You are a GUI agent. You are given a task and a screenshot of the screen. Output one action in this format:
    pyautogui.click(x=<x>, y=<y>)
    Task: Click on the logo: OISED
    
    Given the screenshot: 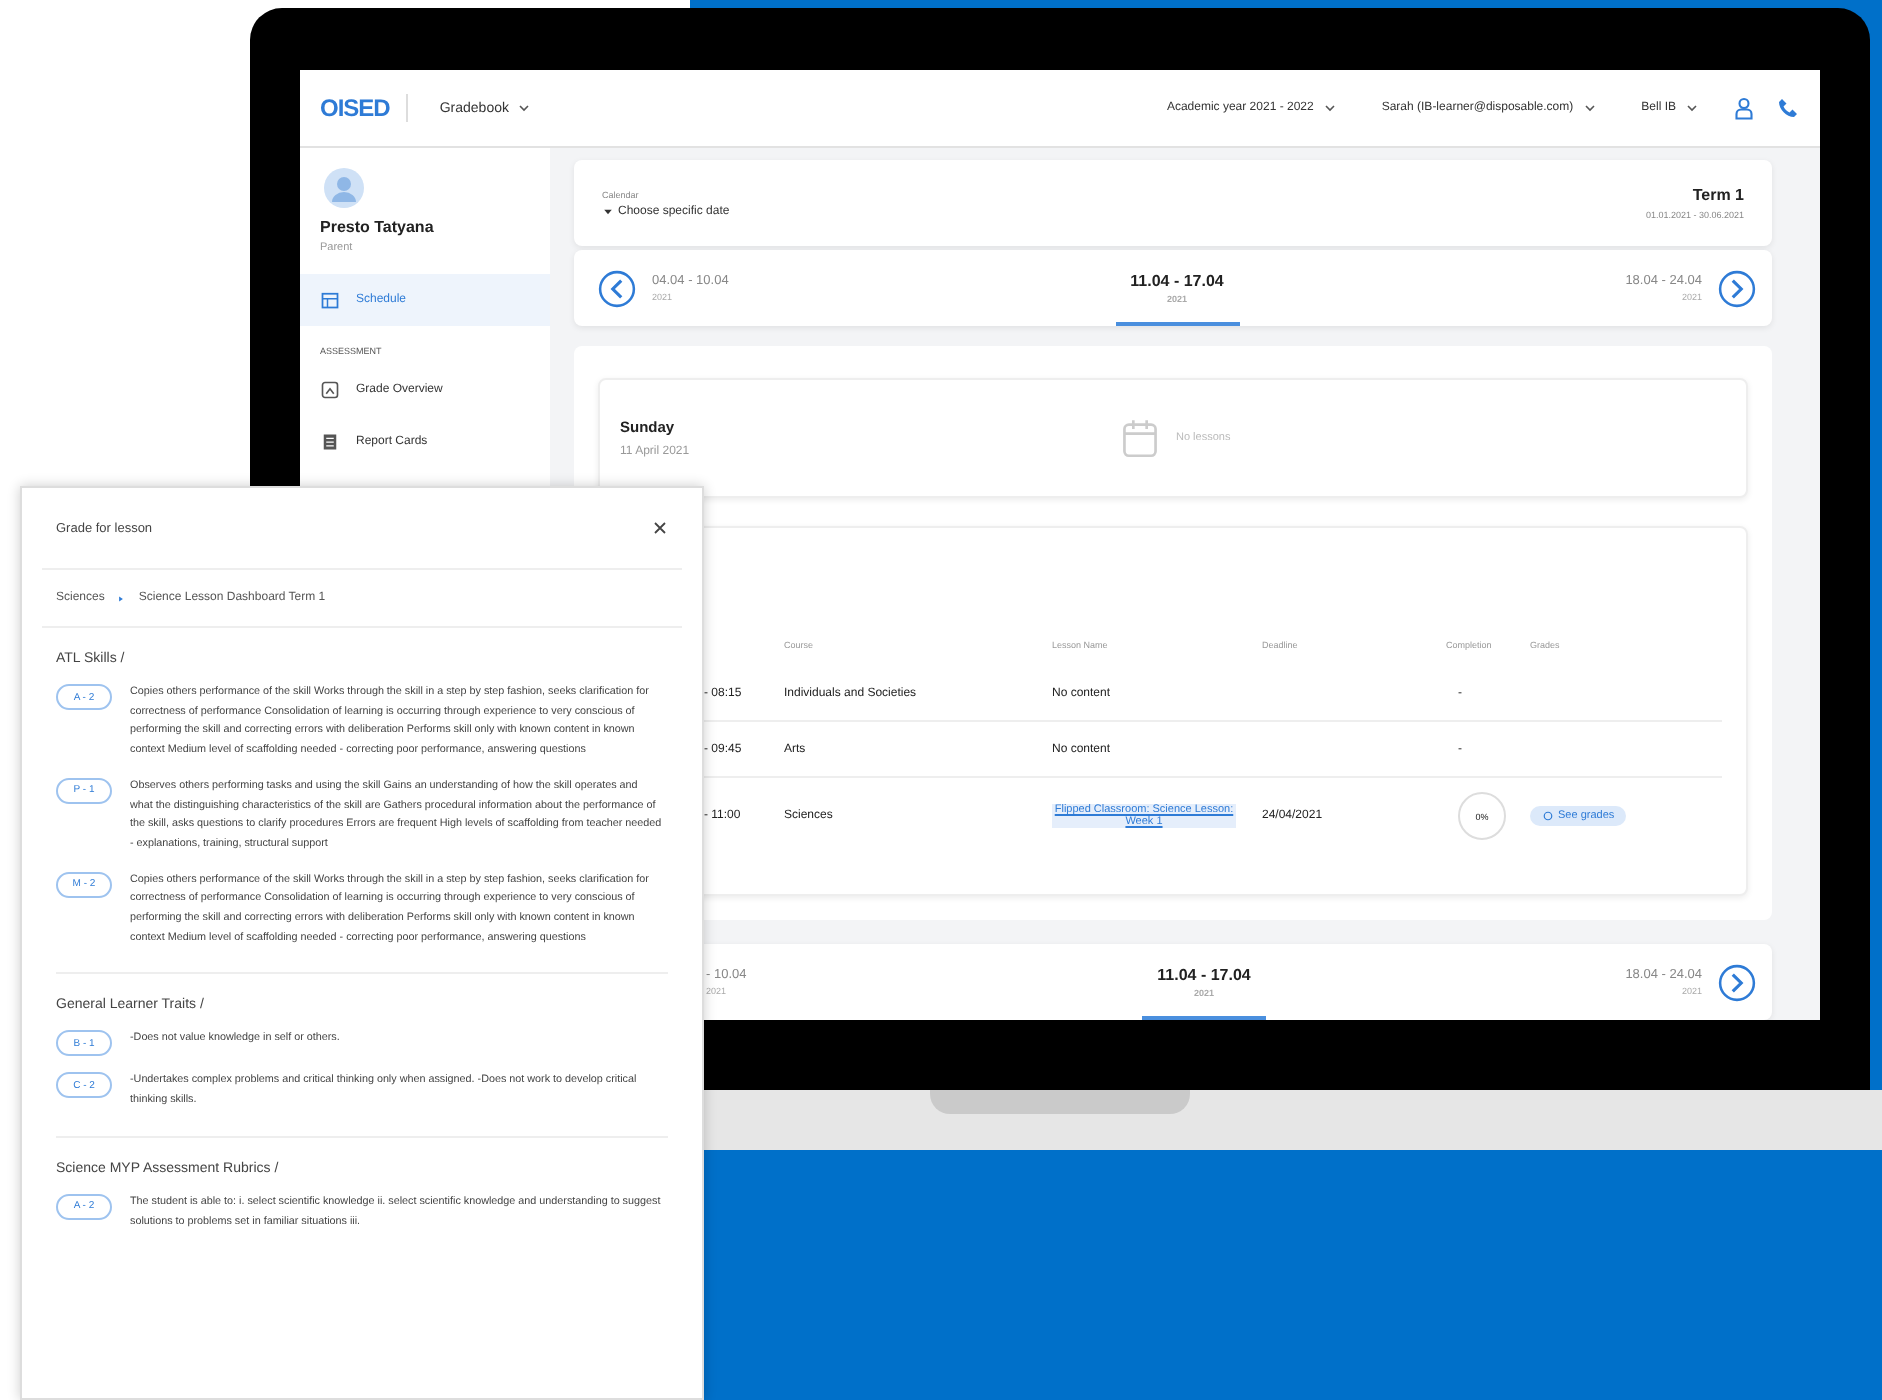 What is the action you would take?
    pyautogui.click(x=364, y=108)
    